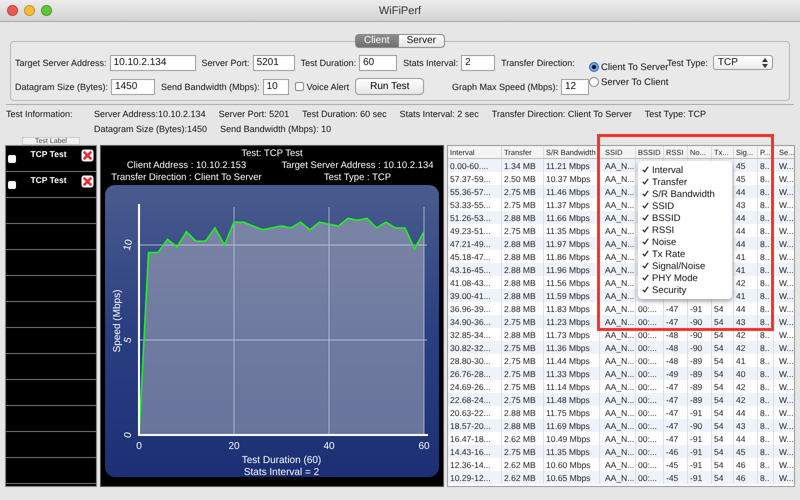  Describe the element at coordinates (357, 165) in the screenshot. I see `chart-info: Target Server Address : 10.10.2.134` at that location.